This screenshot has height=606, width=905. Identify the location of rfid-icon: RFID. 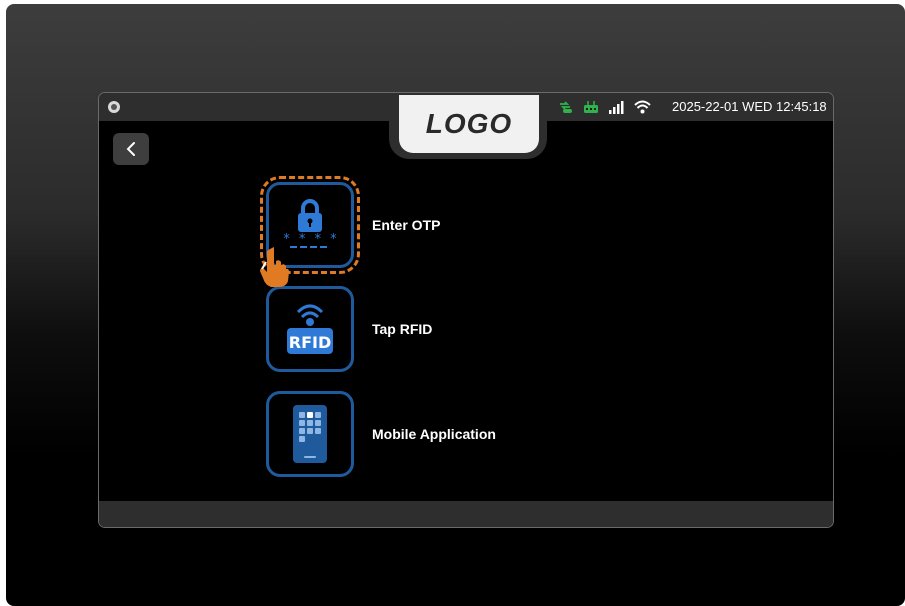
(310, 329).